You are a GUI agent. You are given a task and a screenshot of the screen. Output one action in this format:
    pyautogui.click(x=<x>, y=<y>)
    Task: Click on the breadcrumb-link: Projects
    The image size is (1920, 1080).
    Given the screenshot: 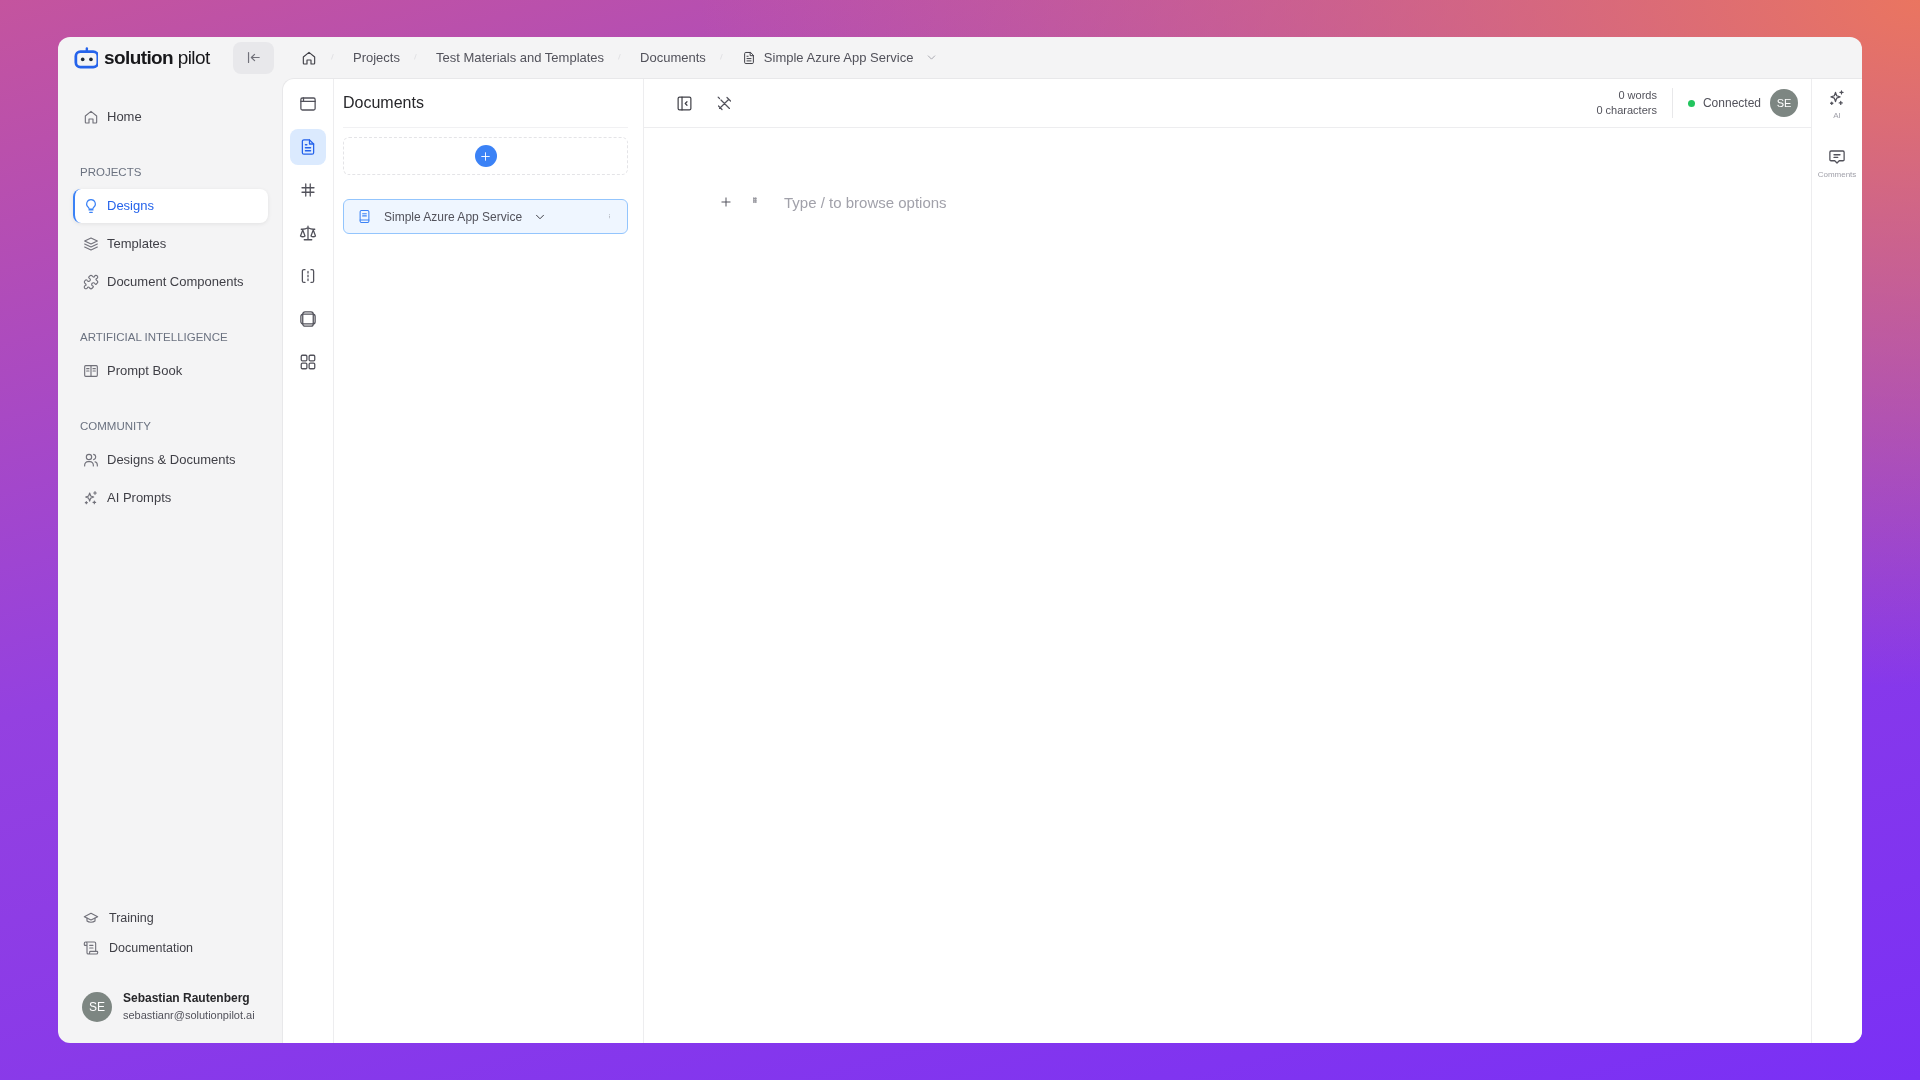 What is the action you would take?
    pyautogui.click(x=376, y=57)
    